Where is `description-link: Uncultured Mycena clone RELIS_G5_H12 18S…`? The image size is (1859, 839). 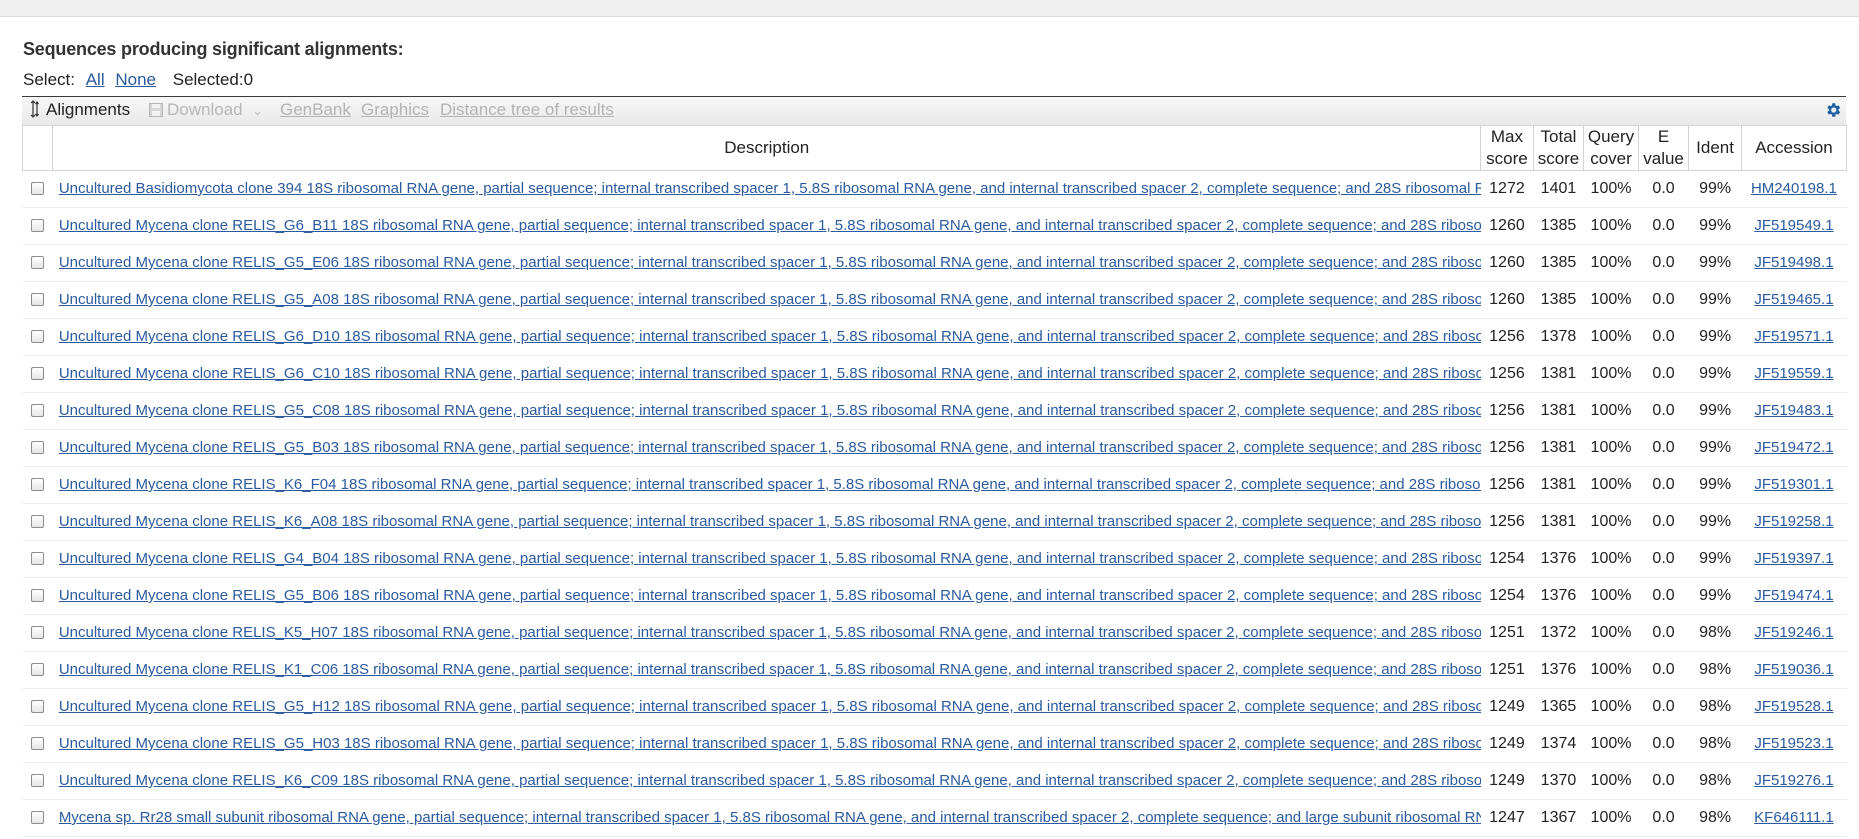 description-link: Uncultured Mycena clone RELIS_G5_H12 18S… is located at coordinates (770, 706).